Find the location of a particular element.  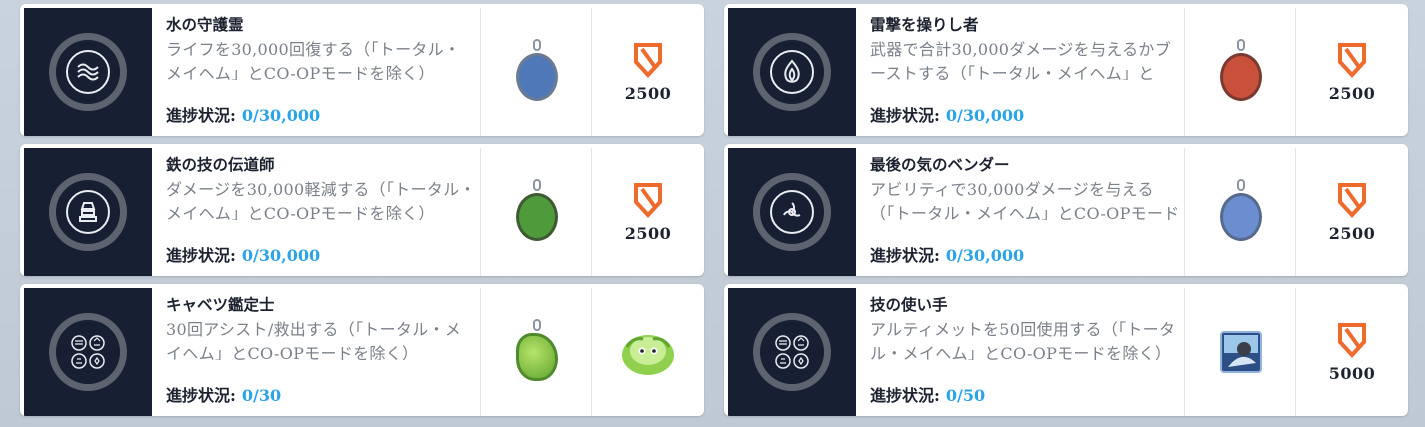

achievement-title: 雷撃を操りし者 is located at coordinates (924, 24).